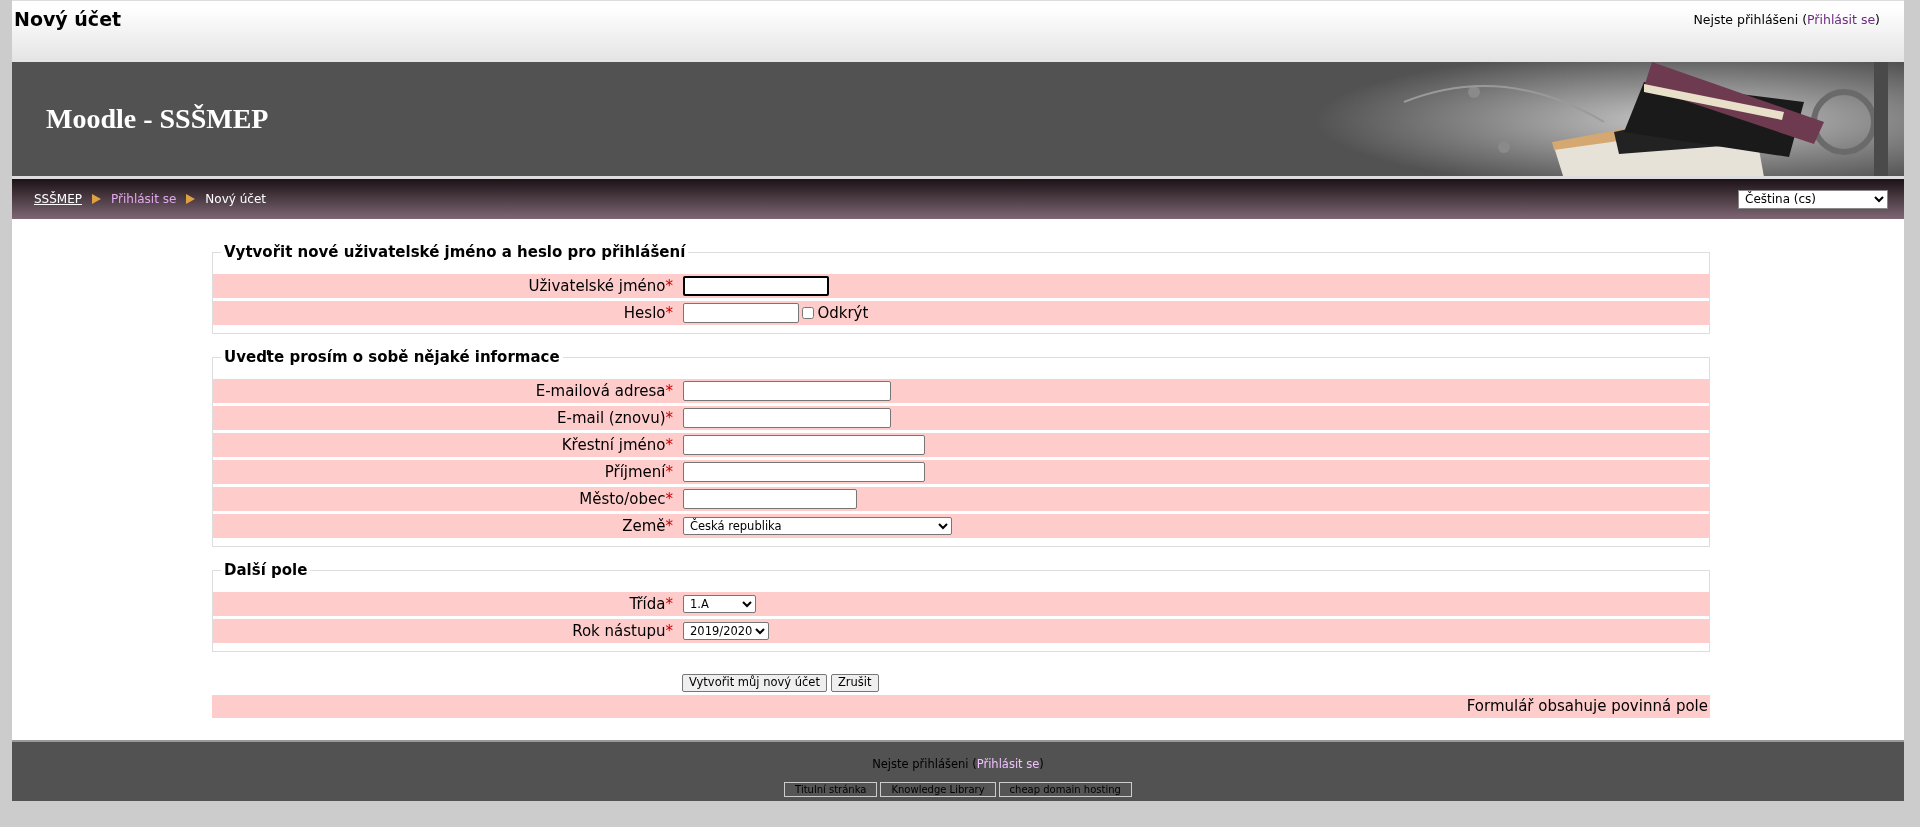  I want to click on reveal-checkbox, so click(808, 313).